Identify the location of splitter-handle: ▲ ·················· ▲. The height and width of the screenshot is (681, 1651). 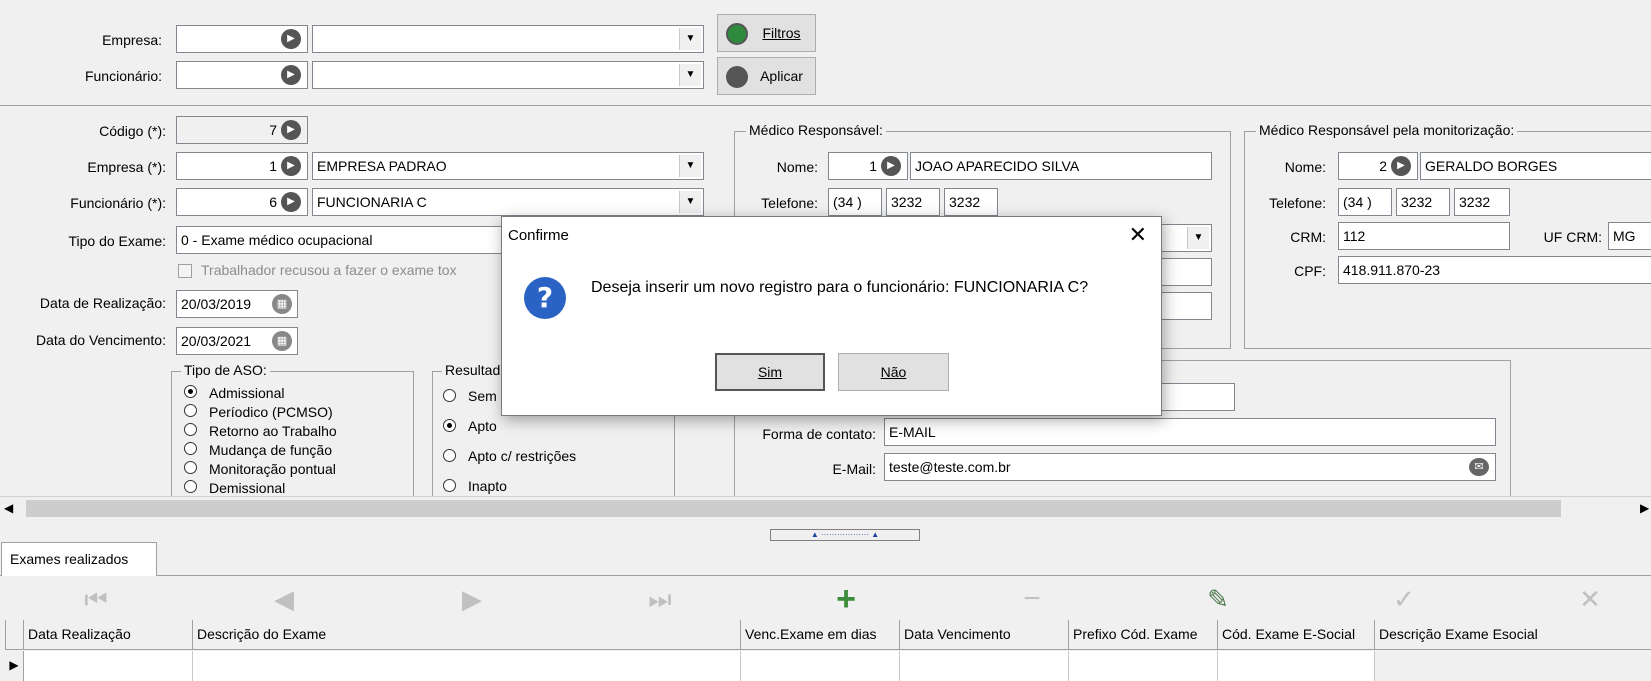
(845, 535).